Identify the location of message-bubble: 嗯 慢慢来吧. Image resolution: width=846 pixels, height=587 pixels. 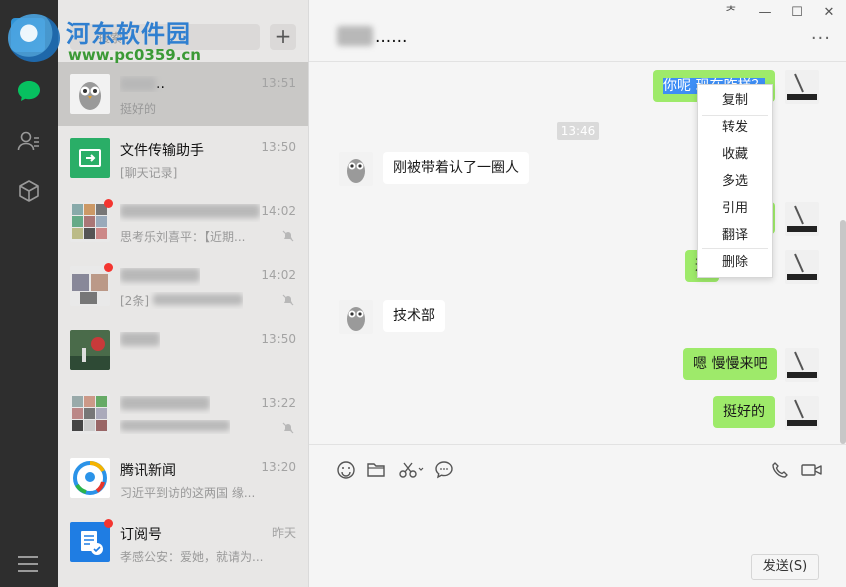
(730, 364).